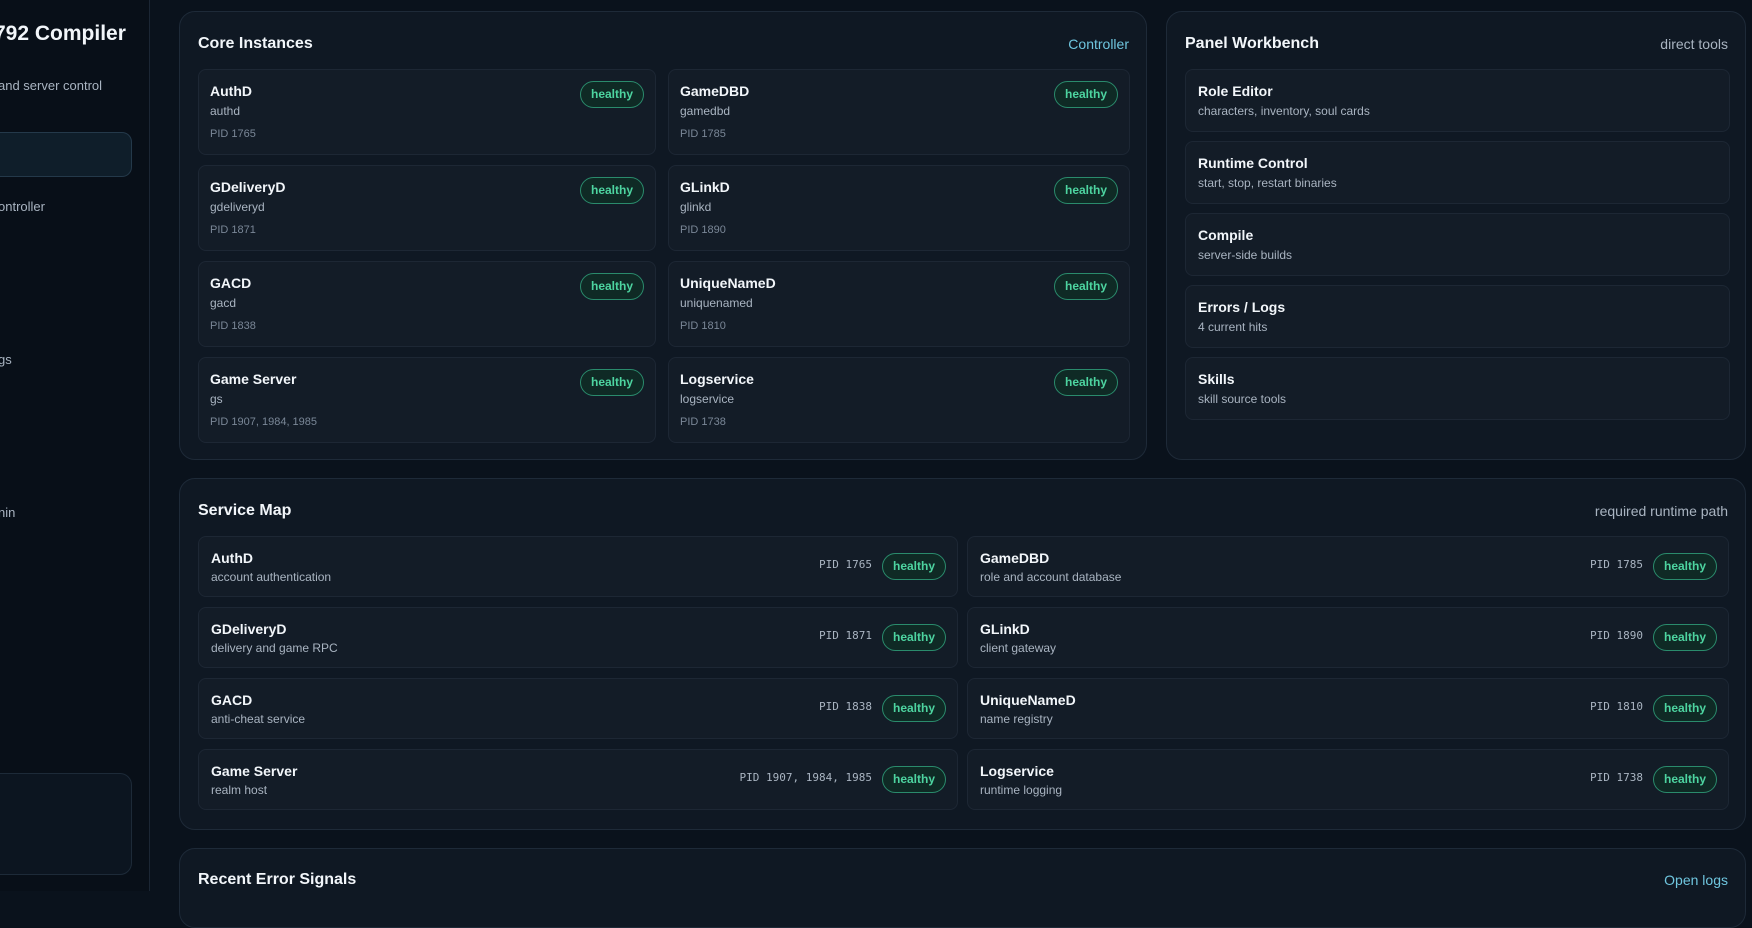  What do you see at coordinates (1616, 777) in the screenshot?
I see `service-pid: PID 1738` at bounding box center [1616, 777].